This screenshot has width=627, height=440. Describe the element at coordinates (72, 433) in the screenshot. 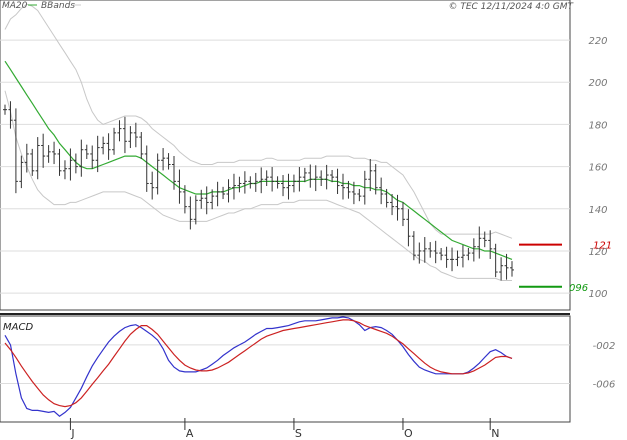

I see `month-label: J` at that location.